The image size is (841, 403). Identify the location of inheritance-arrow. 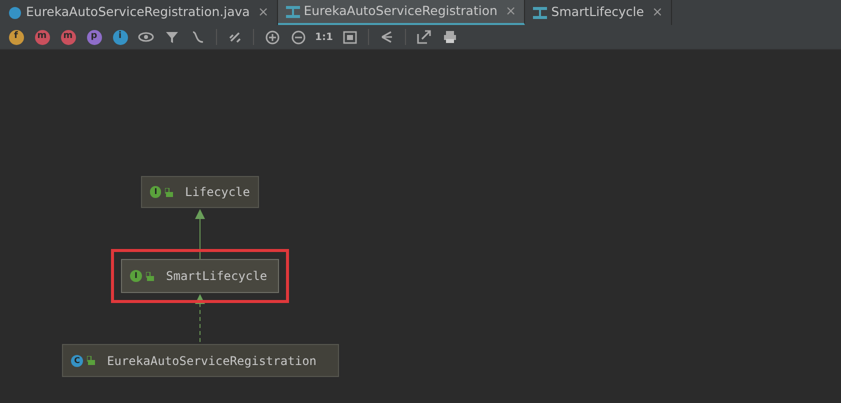
(200, 234).